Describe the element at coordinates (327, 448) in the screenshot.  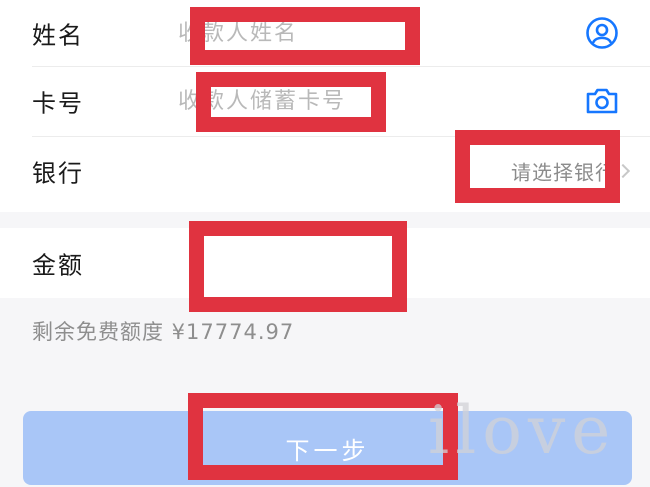
I see `next-step-button: 下一步` at that location.